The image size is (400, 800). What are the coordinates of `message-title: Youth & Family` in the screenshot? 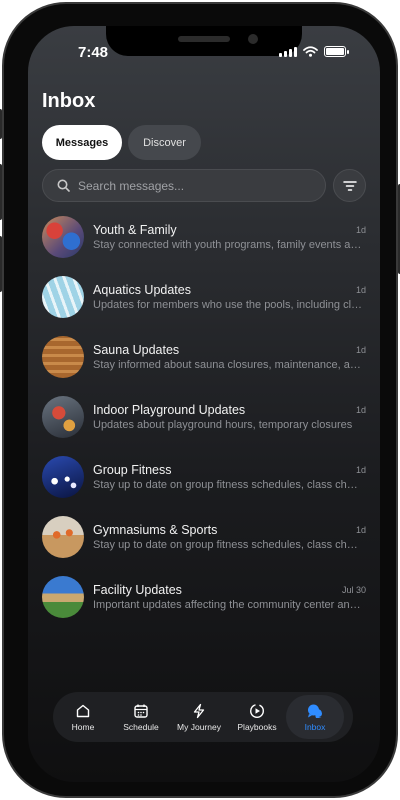 It's located at (135, 230).